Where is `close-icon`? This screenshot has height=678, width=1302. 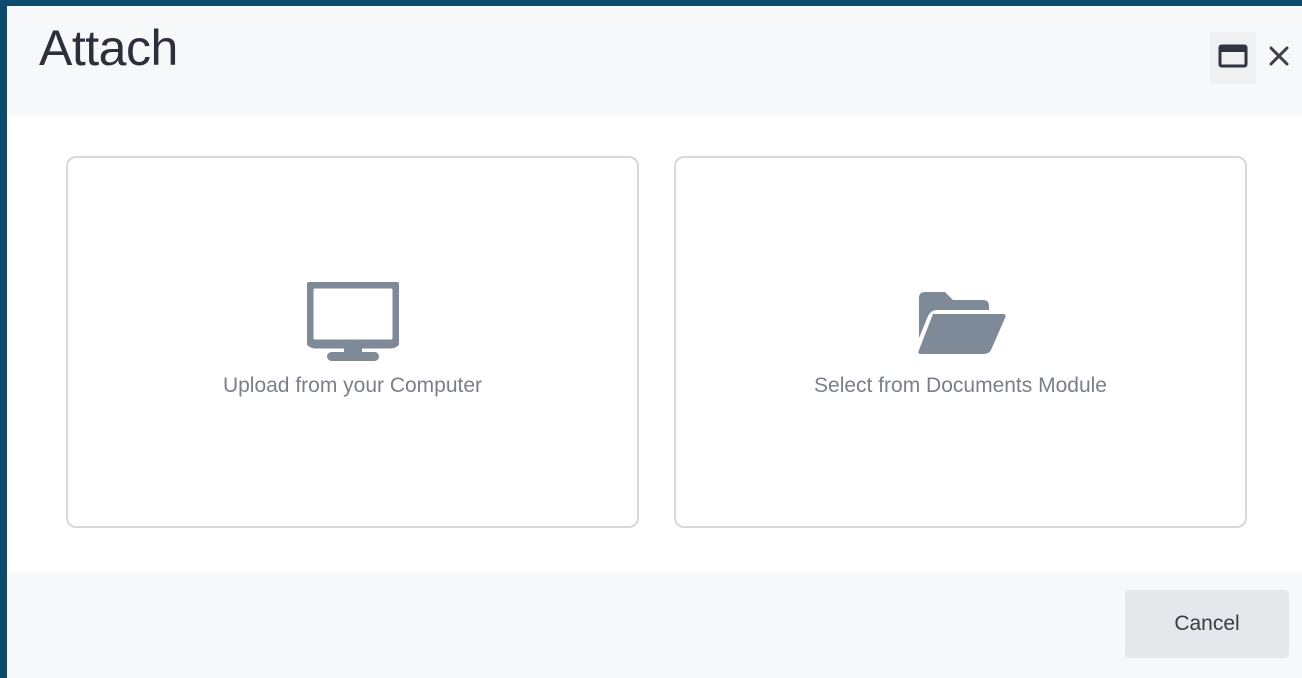
close-icon is located at coordinates (1279, 58).